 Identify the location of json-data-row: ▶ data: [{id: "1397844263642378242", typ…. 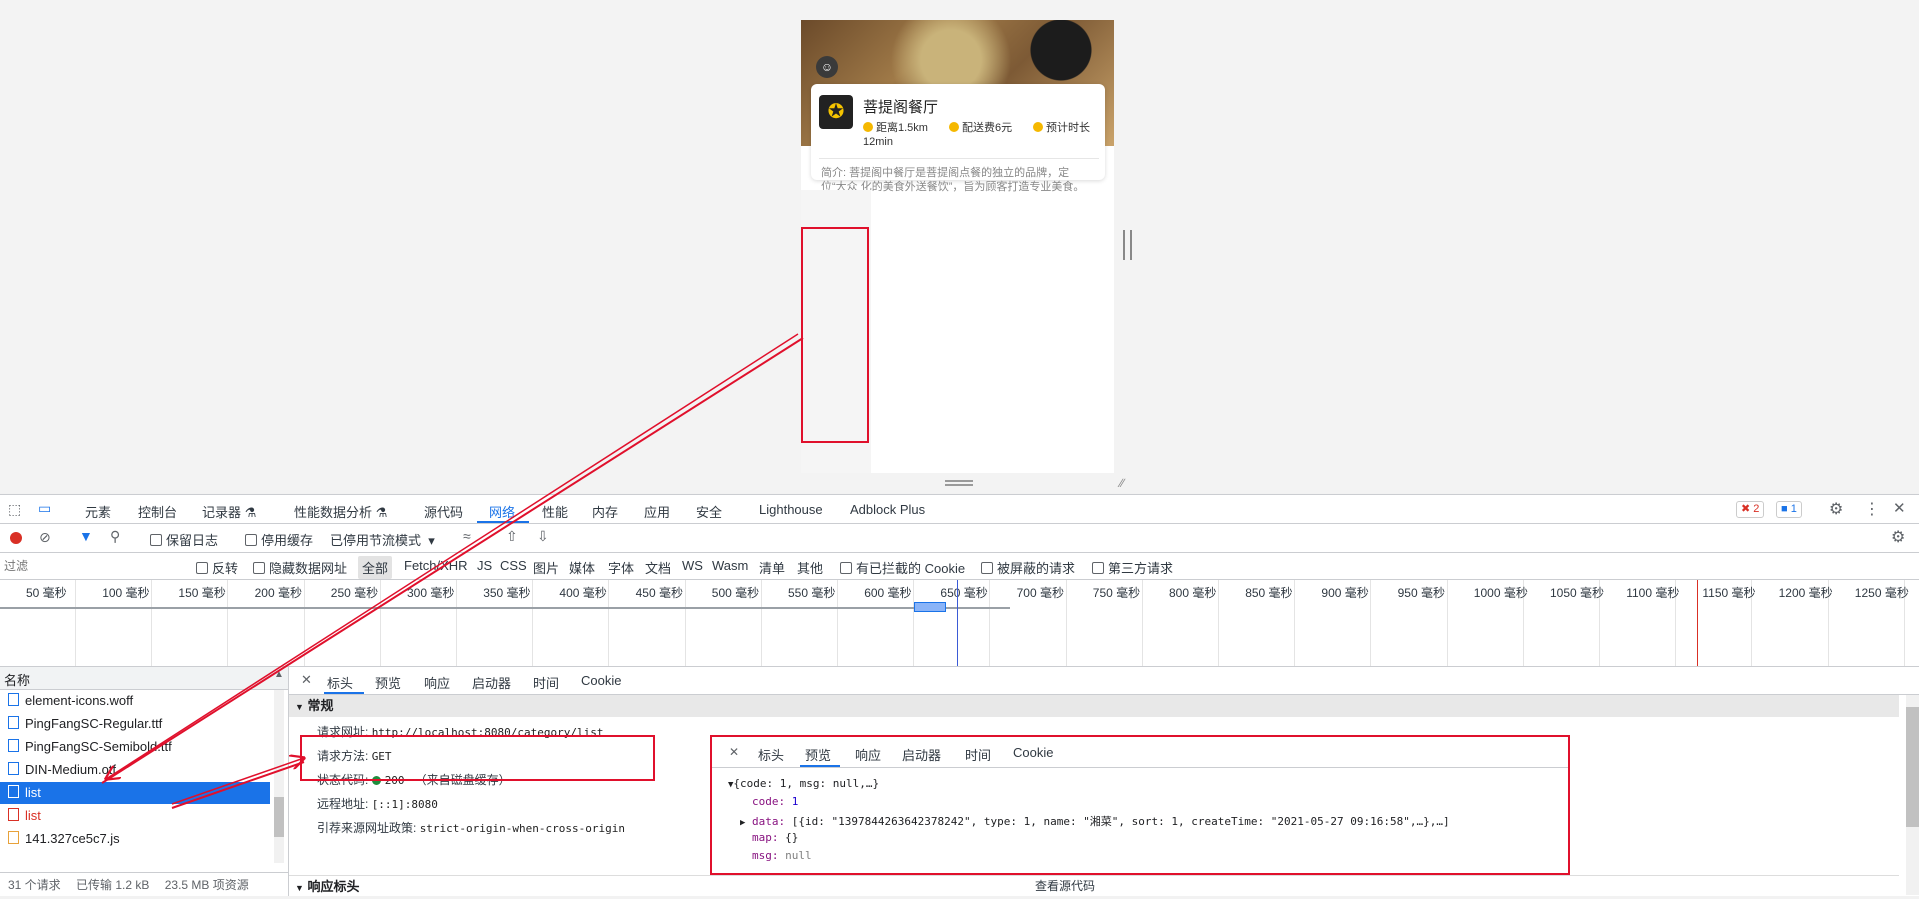
(1095, 821).